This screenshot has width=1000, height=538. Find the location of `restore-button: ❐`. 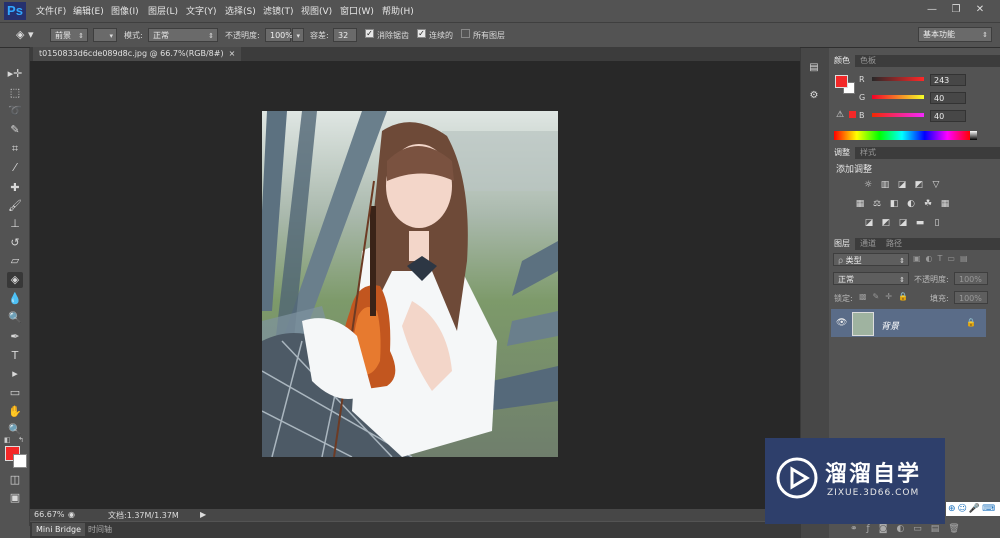

restore-button: ❐ is located at coordinates (956, 9).